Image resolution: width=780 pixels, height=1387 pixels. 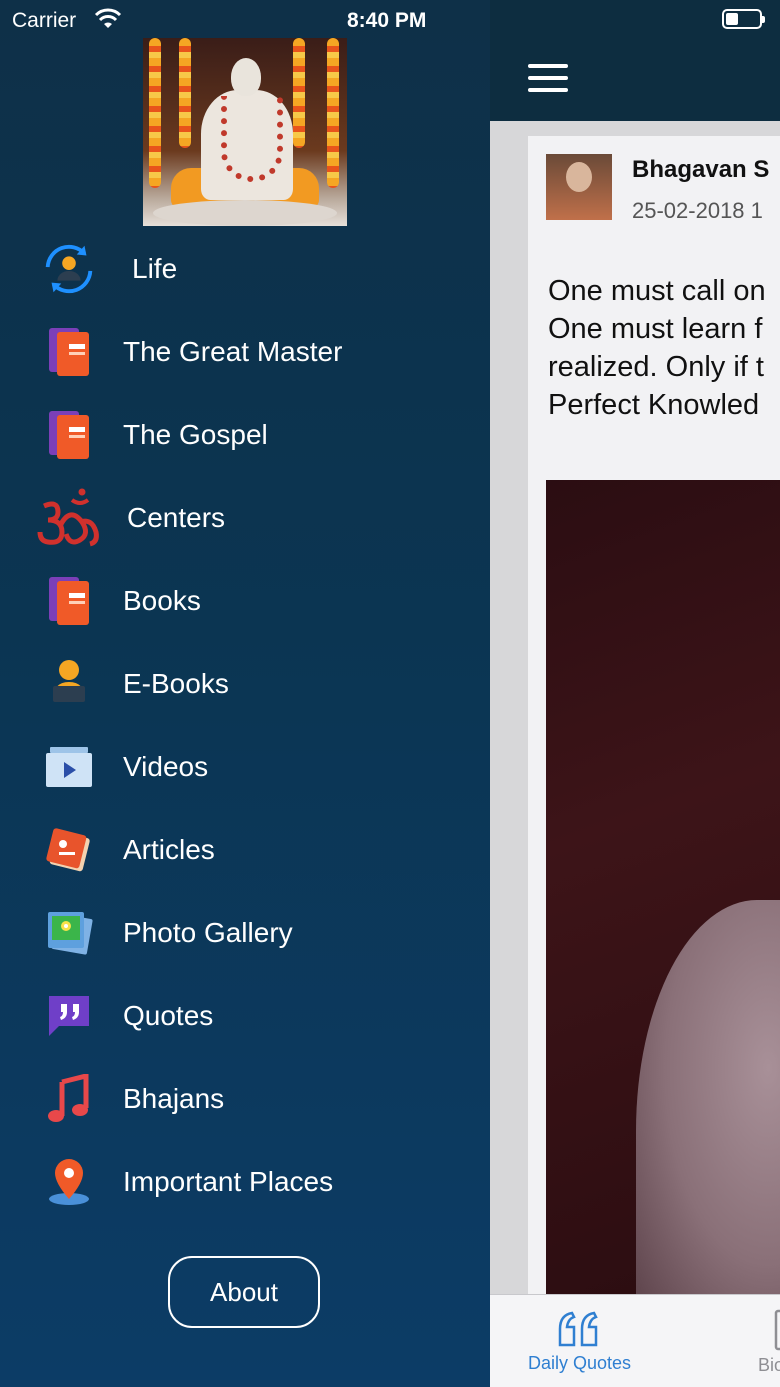 I want to click on menu-item-life: Life, so click(x=245, y=268).